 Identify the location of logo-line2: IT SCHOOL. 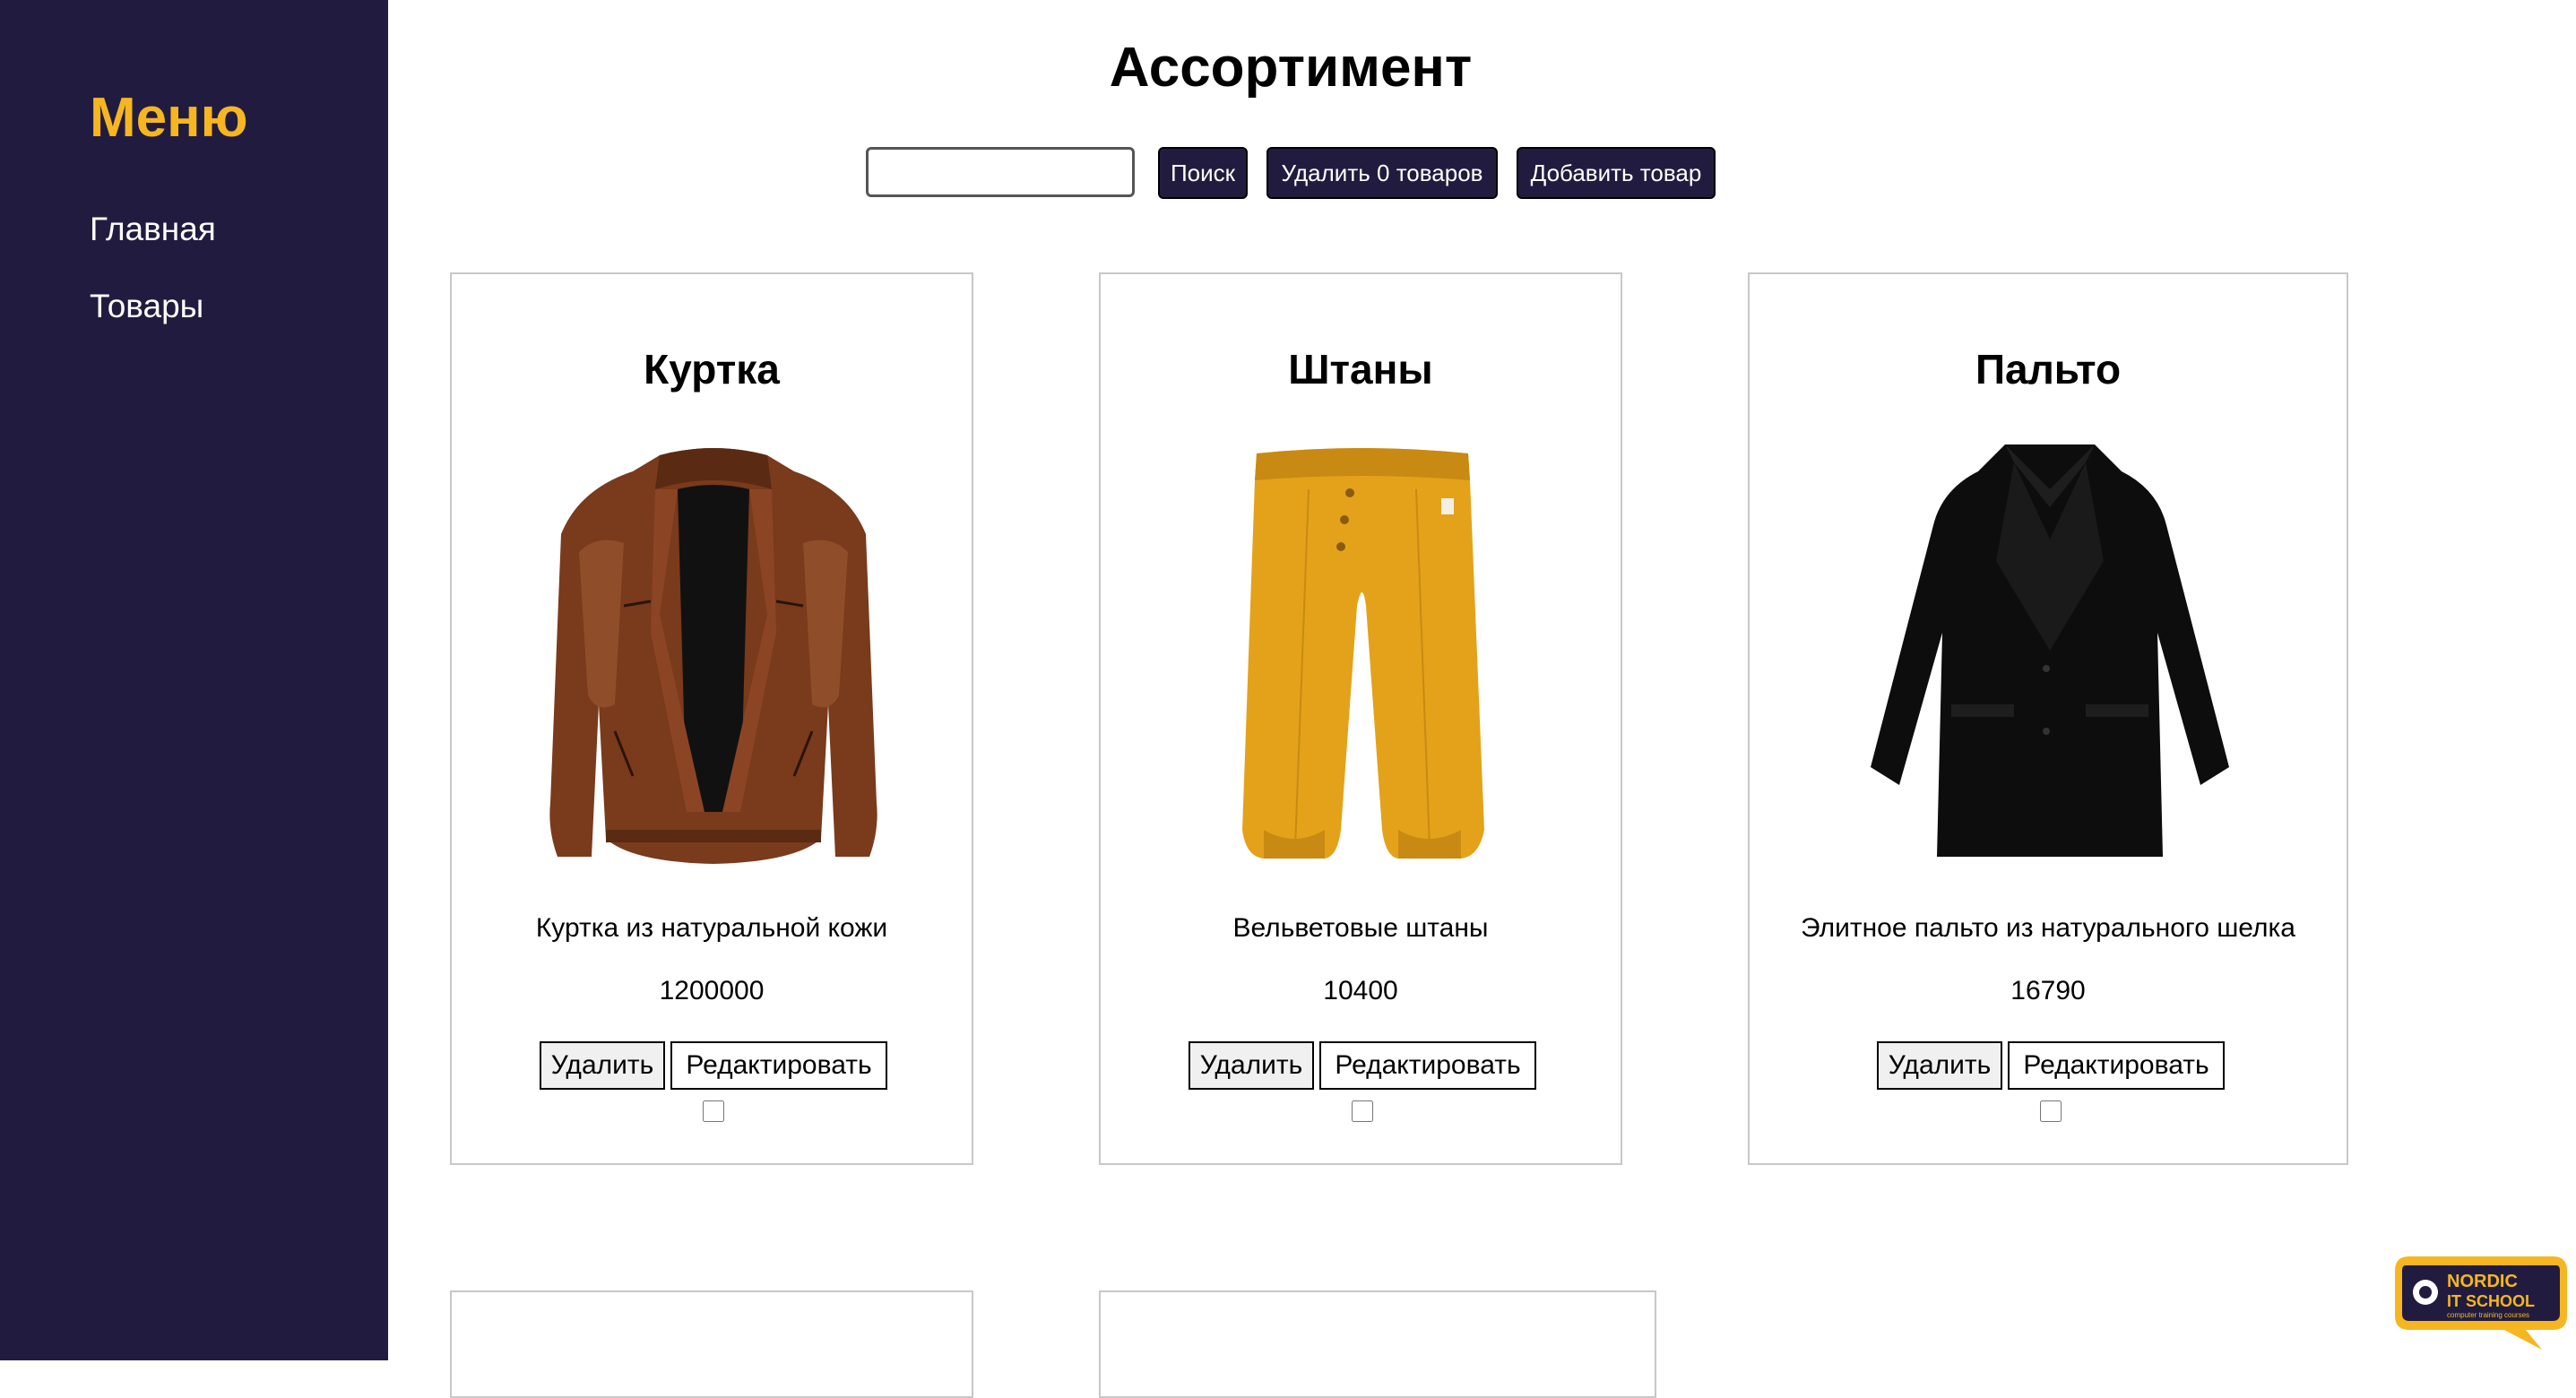
(2491, 1301).